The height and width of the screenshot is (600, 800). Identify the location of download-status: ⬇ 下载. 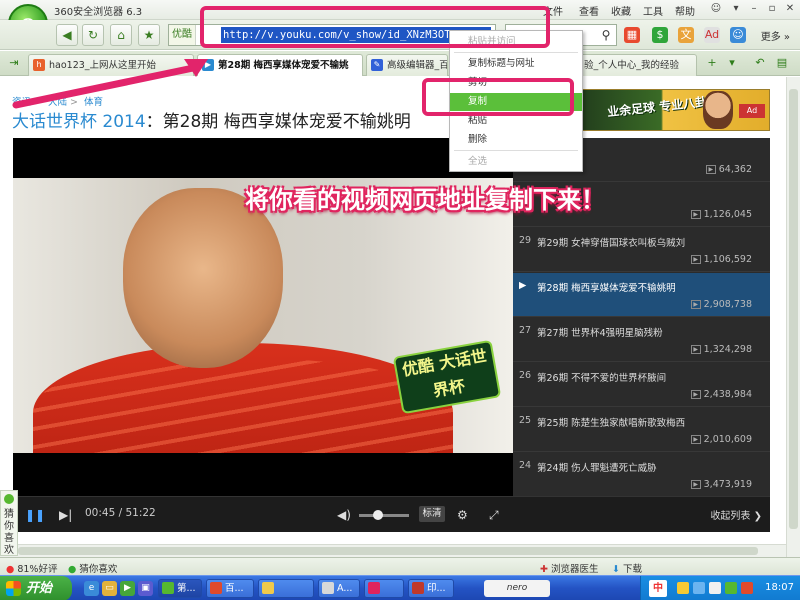
(627, 568).